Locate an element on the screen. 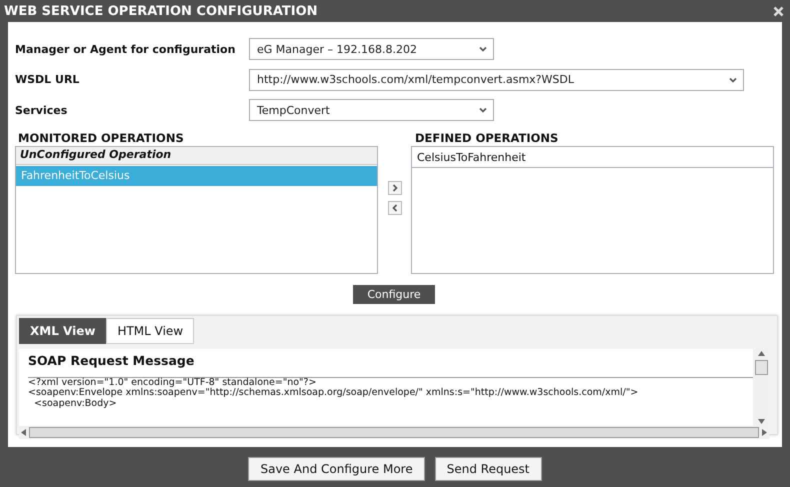 The image size is (790, 487). list-header: UnConfigured Operation is located at coordinates (196, 155).